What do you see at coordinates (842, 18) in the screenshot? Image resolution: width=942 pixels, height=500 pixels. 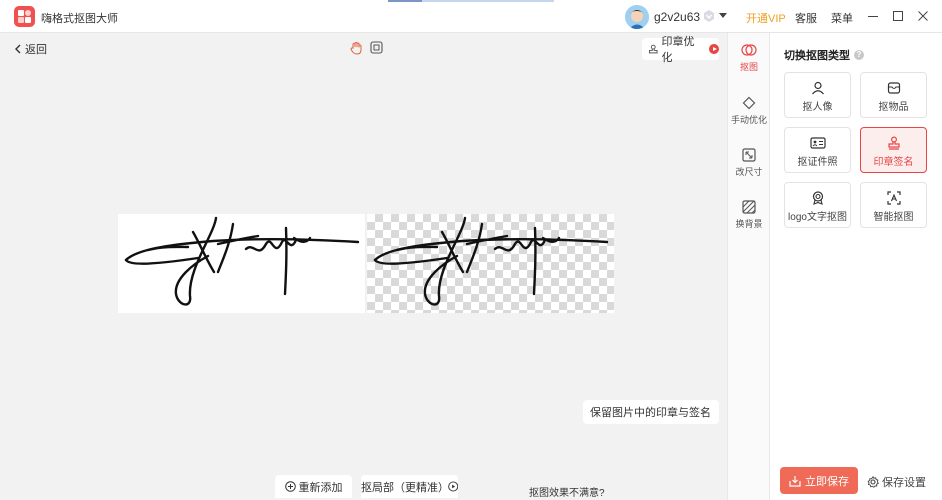 I see `menu-link: 菜单` at bounding box center [842, 18].